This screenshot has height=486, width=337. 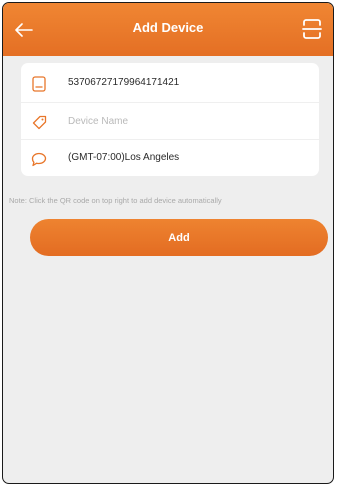 What do you see at coordinates (39, 84) in the screenshot?
I see `id-card-icon` at bounding box center [39, 84].